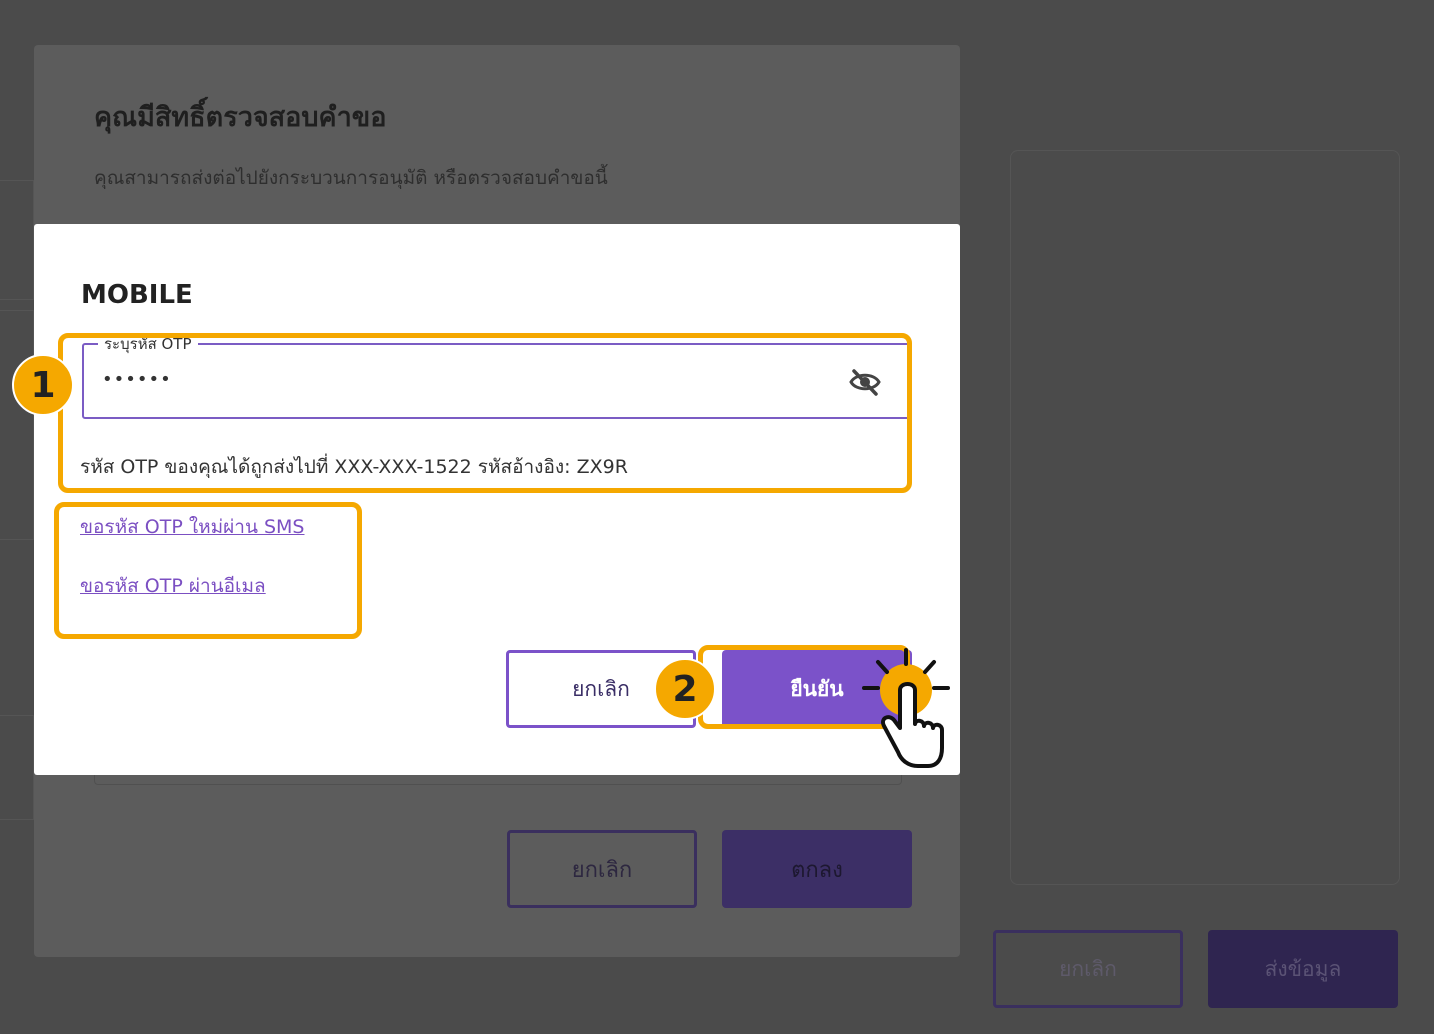 This screenshot has height=1034, width=1434. Describe the element at coordinates (485, 413) in the screenshot. I see `highlight-otp-section` at that location.